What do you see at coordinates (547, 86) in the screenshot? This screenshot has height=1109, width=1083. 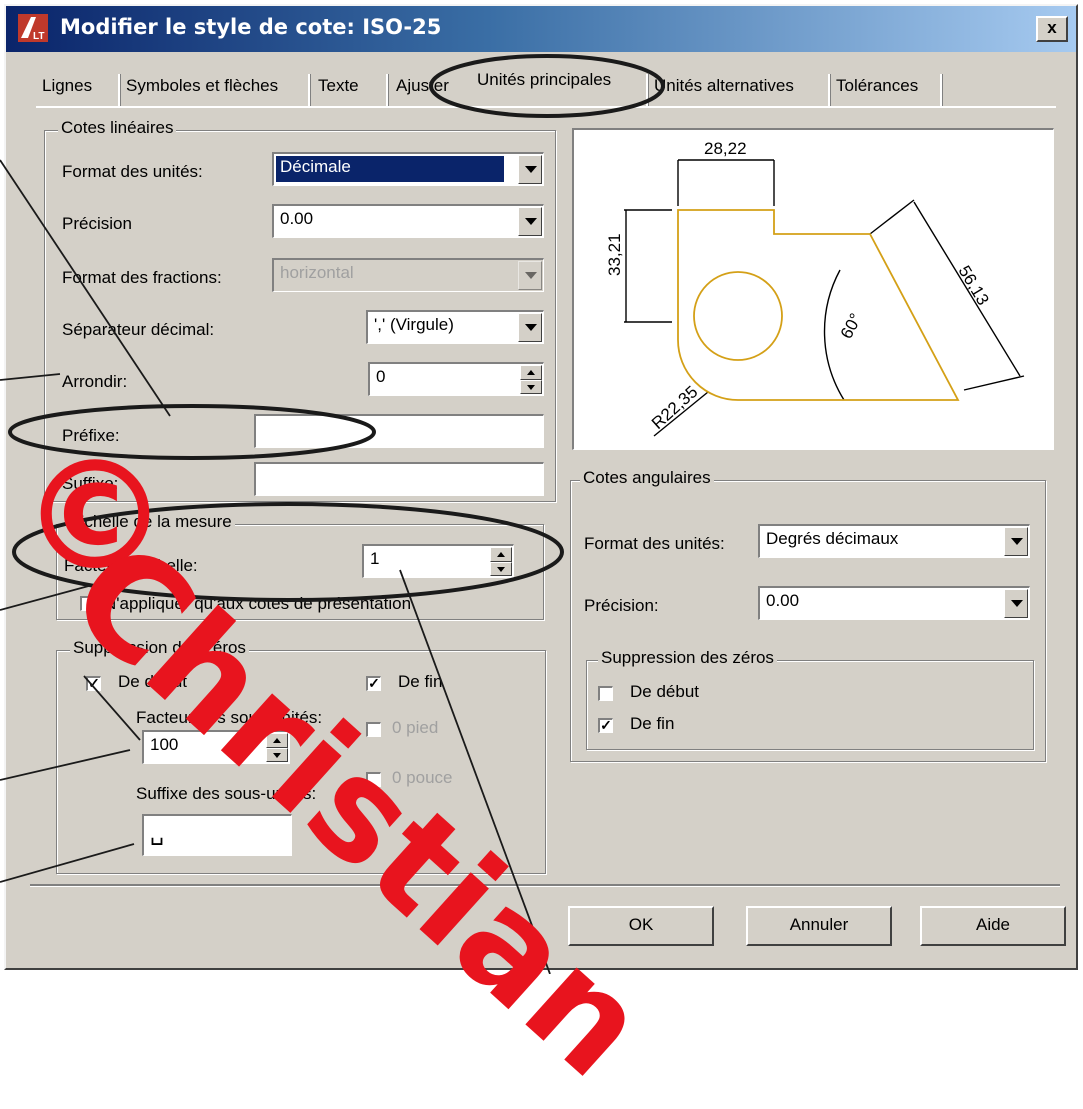 I see `tab-highlight-ellipse` at bounding box center [547, 86].